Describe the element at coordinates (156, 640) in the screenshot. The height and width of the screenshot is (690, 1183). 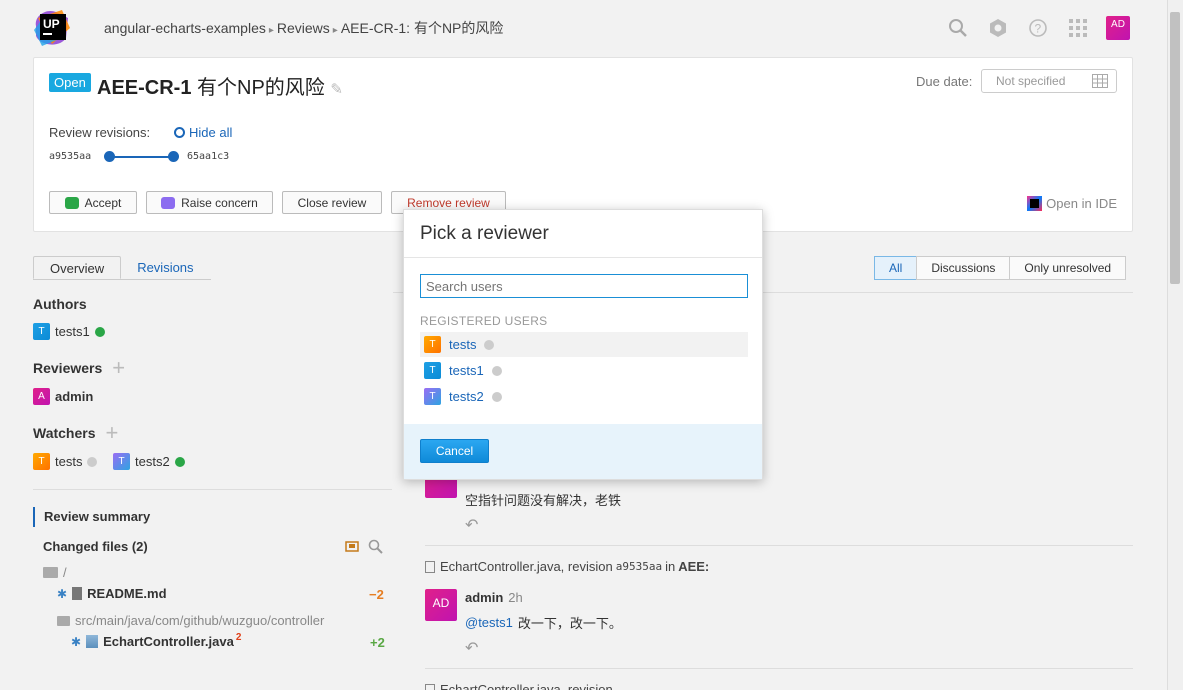
I see `file-echartcontroller: ✱ EchartController.java 2` at that location.